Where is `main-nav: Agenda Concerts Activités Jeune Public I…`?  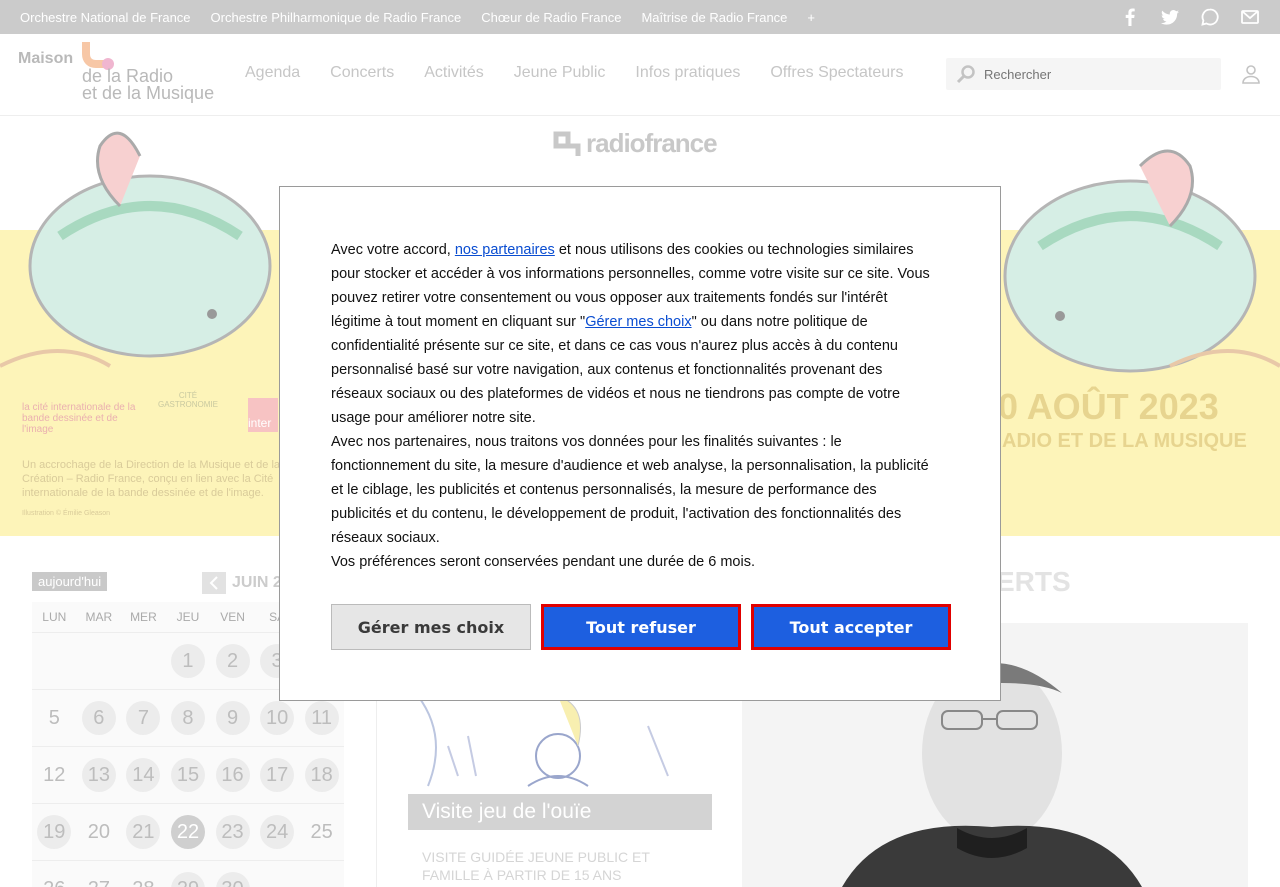
main-nav: Agenda Concerts Activités Jeune Public I… is located at coordinates (574, 73).